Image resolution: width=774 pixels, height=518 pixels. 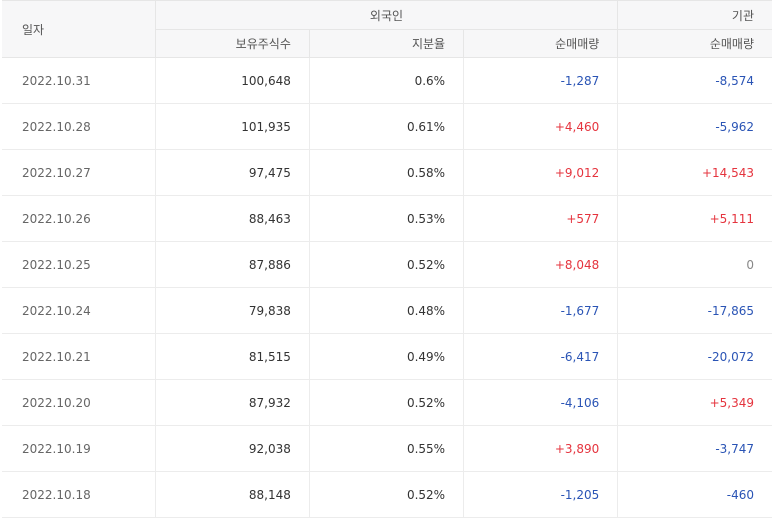 What do you see at coordinates (541, 494) in the screenshot?
I see `foreign-net-cell: -1,205` at bounding box center [541, 494].